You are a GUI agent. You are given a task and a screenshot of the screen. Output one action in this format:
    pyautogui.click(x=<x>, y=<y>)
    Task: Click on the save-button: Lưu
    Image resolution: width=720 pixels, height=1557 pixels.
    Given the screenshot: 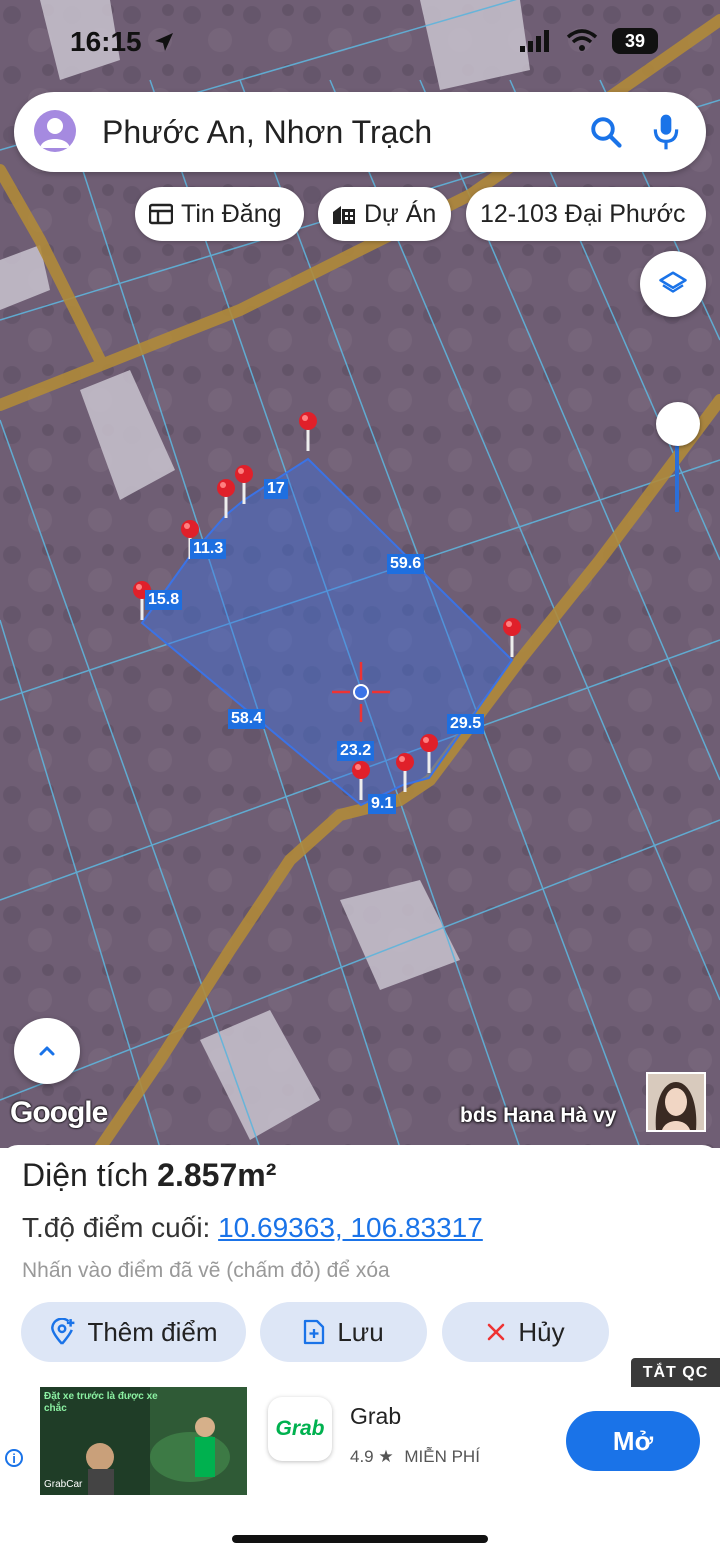 What is the action you would take?
    pyautogui.click(x=343, y=1332)
    